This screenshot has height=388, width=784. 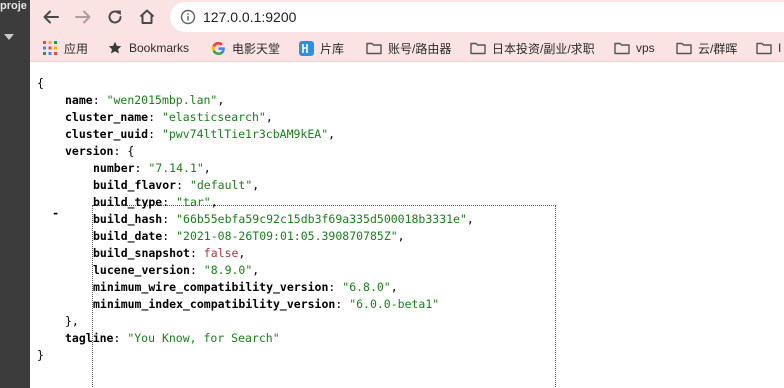 I want to click on bookmark-label: I, so click(x=780, y=48).